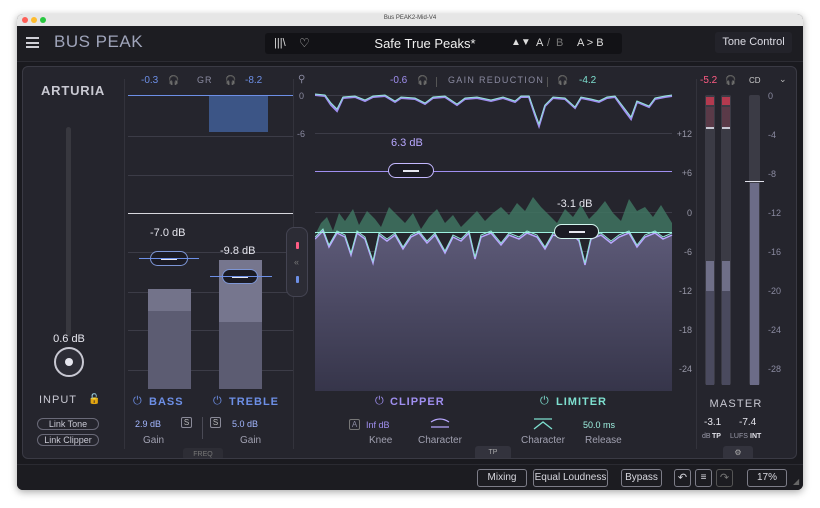  Describe the element at coordinates (381, 440) in the screenshot. I see `clipper-knee-label: Knee` at that location.